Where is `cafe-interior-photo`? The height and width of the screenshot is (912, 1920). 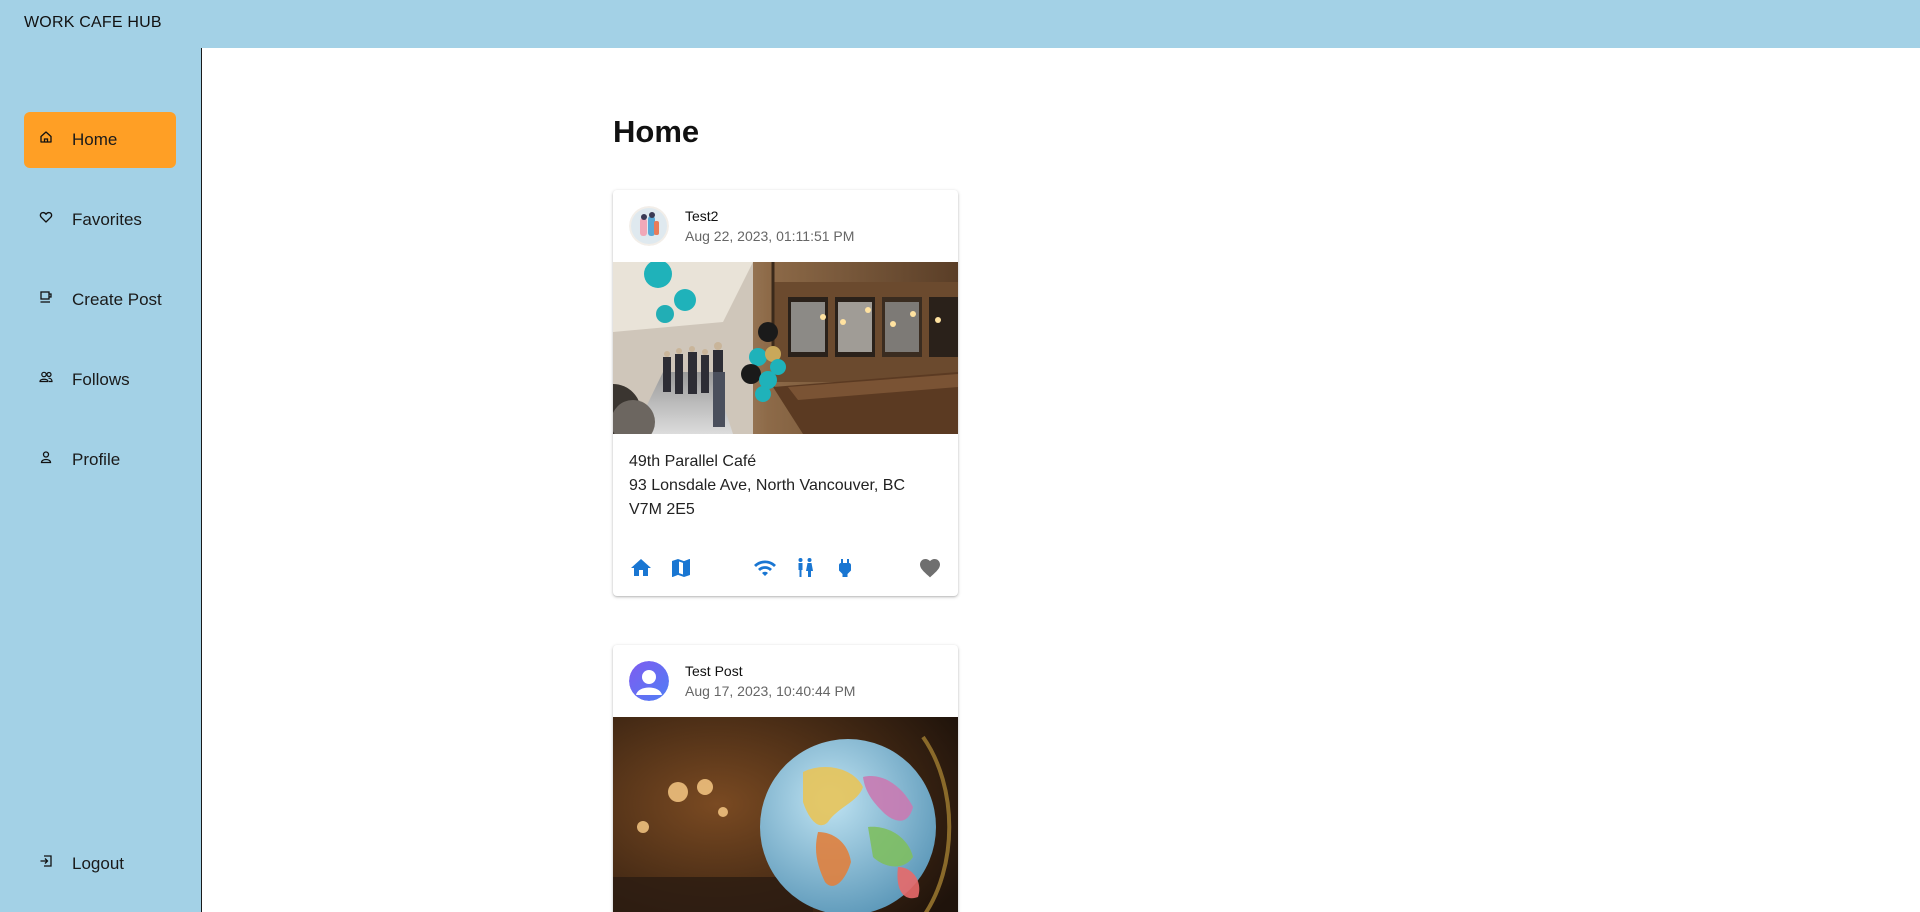
cafe-interior-photo is located at coordinates (785, 348).